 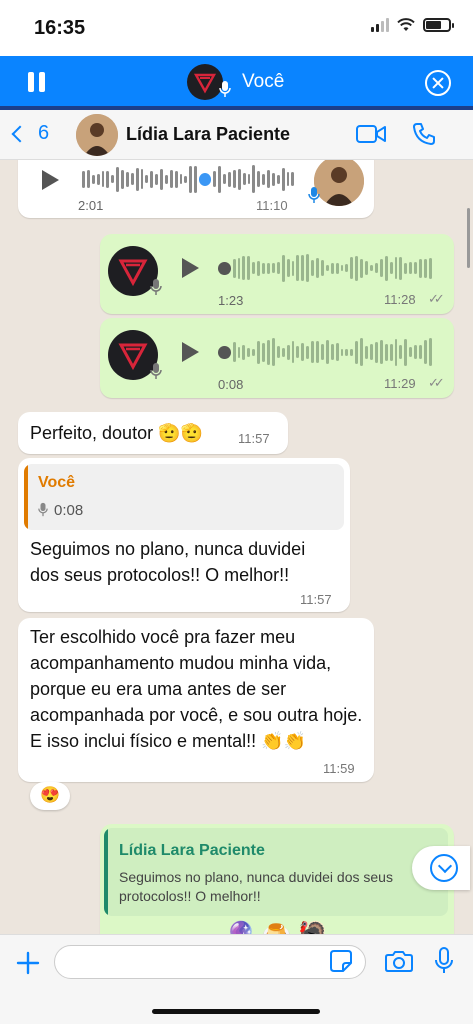 I want to click on text-message-incoming: Perfeito, doutor 🫡🫡 11:57, so click(x=153, y=433).